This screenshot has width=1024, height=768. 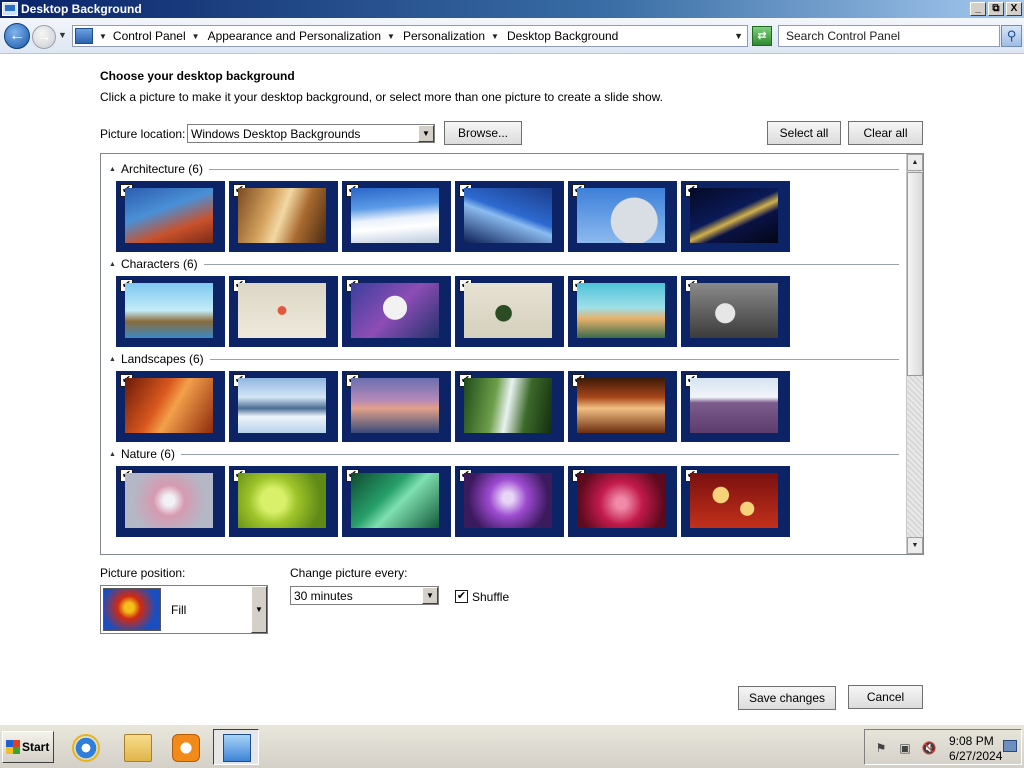 I want to click on select-all-button: Select all, so click(x=804, y=133).